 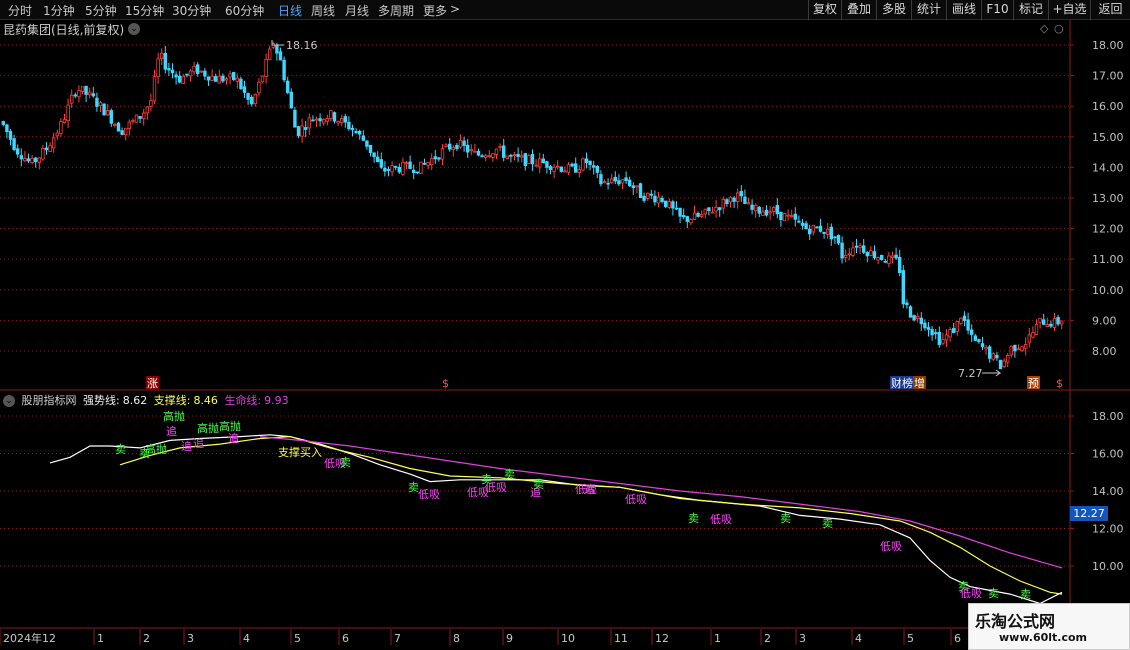 I want to click on y-tick-label: 8.00, so click(x=1104, y=351).